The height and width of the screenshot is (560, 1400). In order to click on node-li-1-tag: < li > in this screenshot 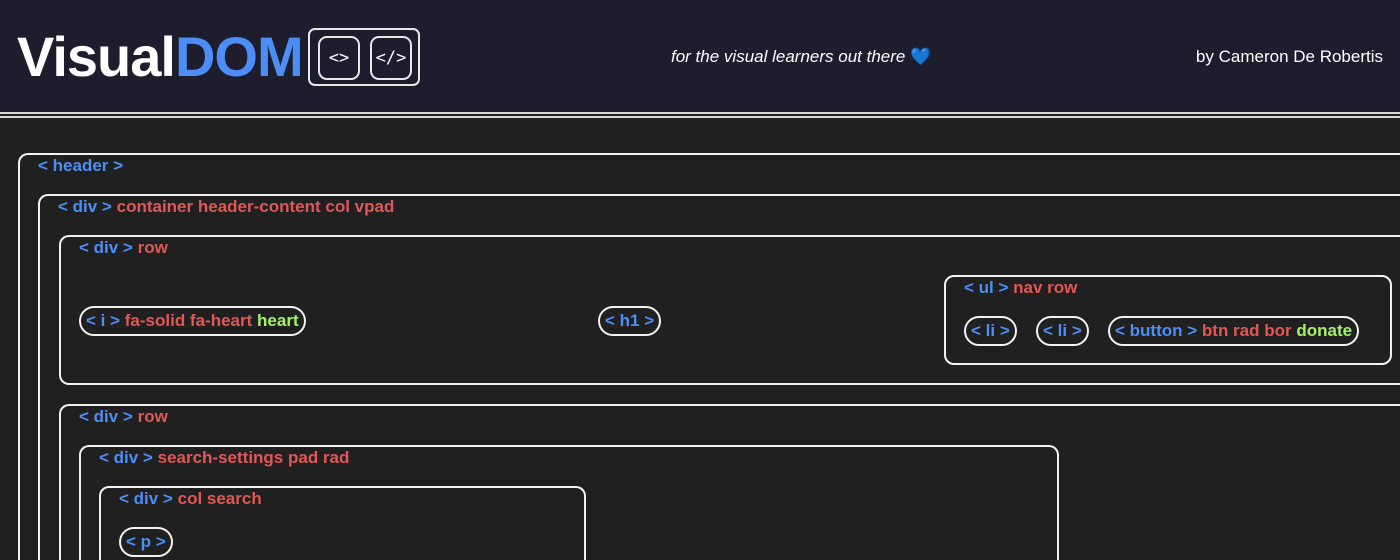, I will do `click(990, 330)`.